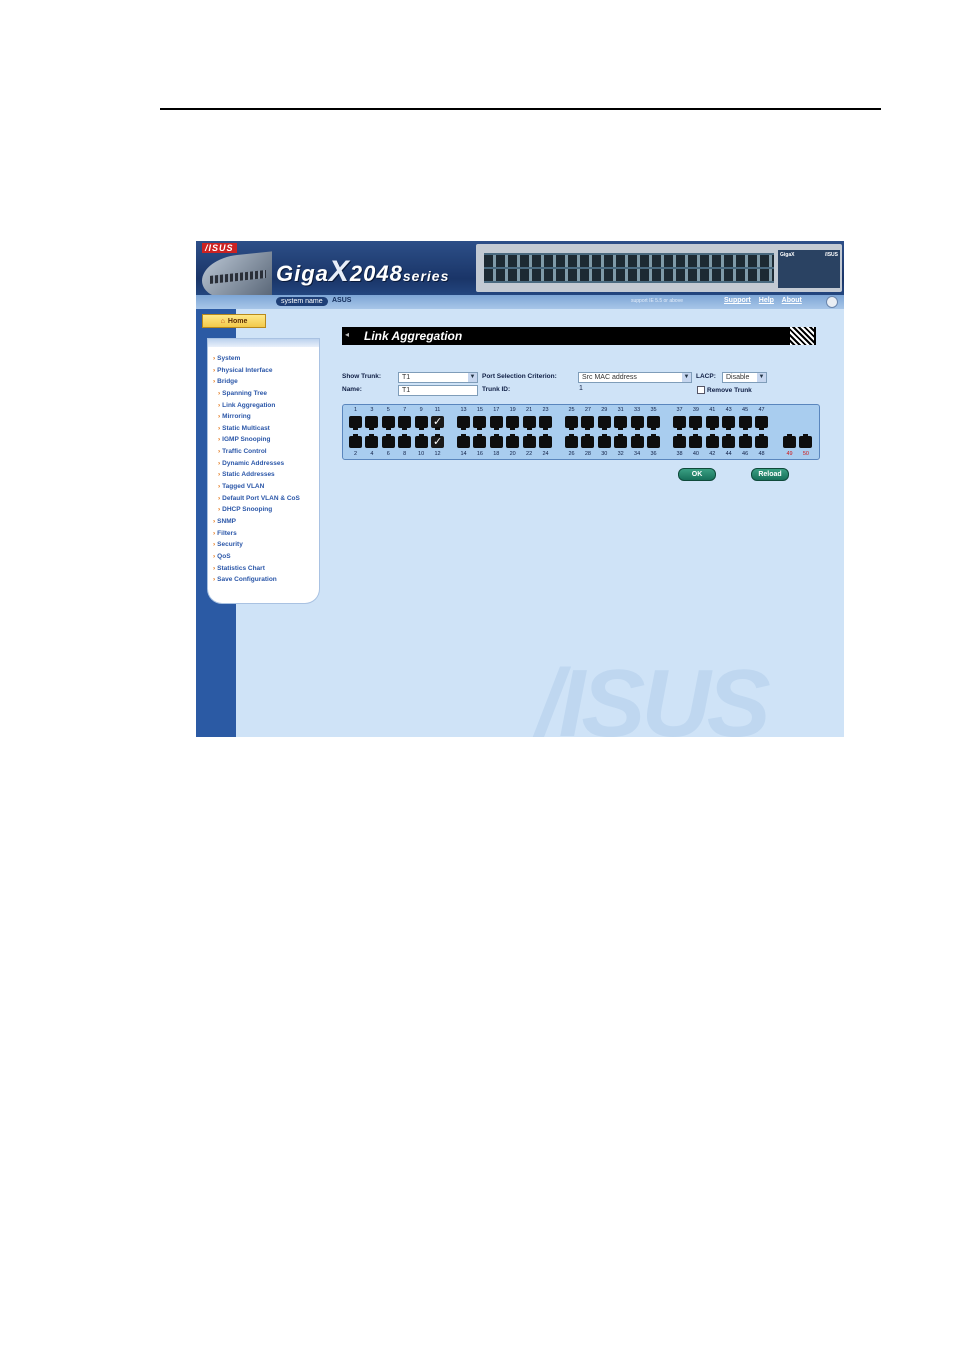 Image resolution: width=954 pixels, height=1355 pixels. Describe the element at coordinates (792, 300) in the screenshot. I see `about-link: About` at that location.